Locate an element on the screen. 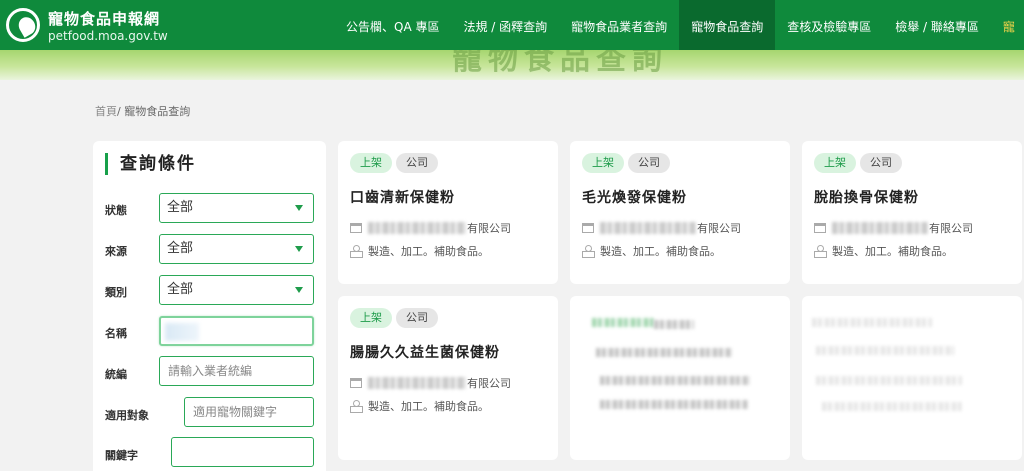 The height and width of the screenshot is (471, 1024). site-logo-icon is located at coordinates (23, 25).